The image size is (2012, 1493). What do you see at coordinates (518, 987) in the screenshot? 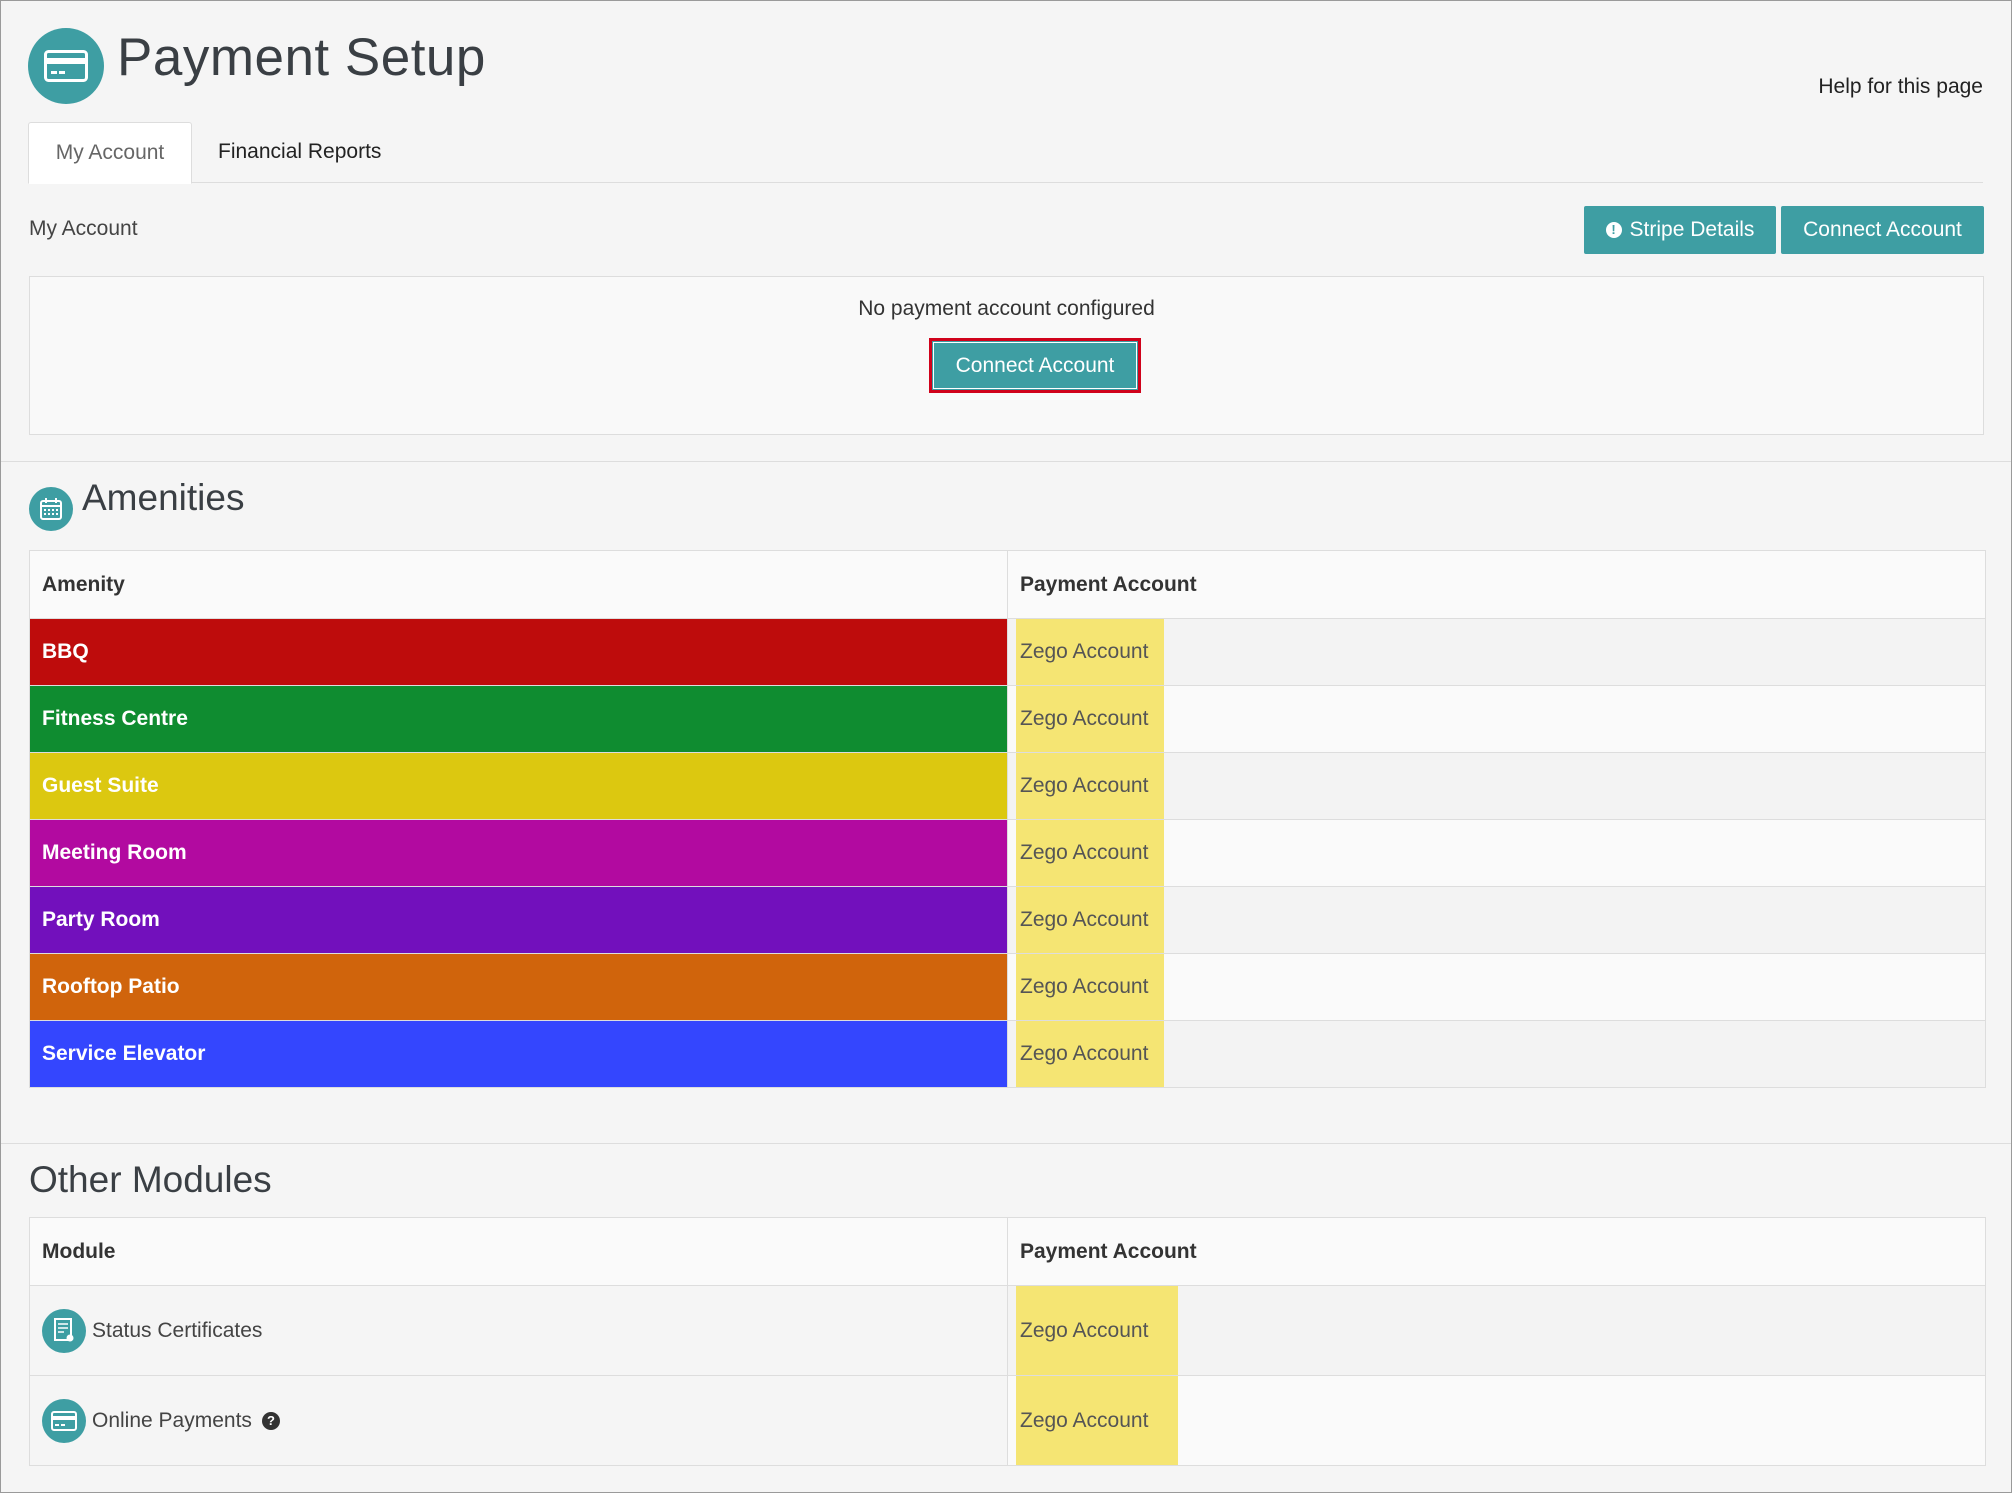
I see `amenity-name: Rooftop Patio` at bounding box center [518, 987].